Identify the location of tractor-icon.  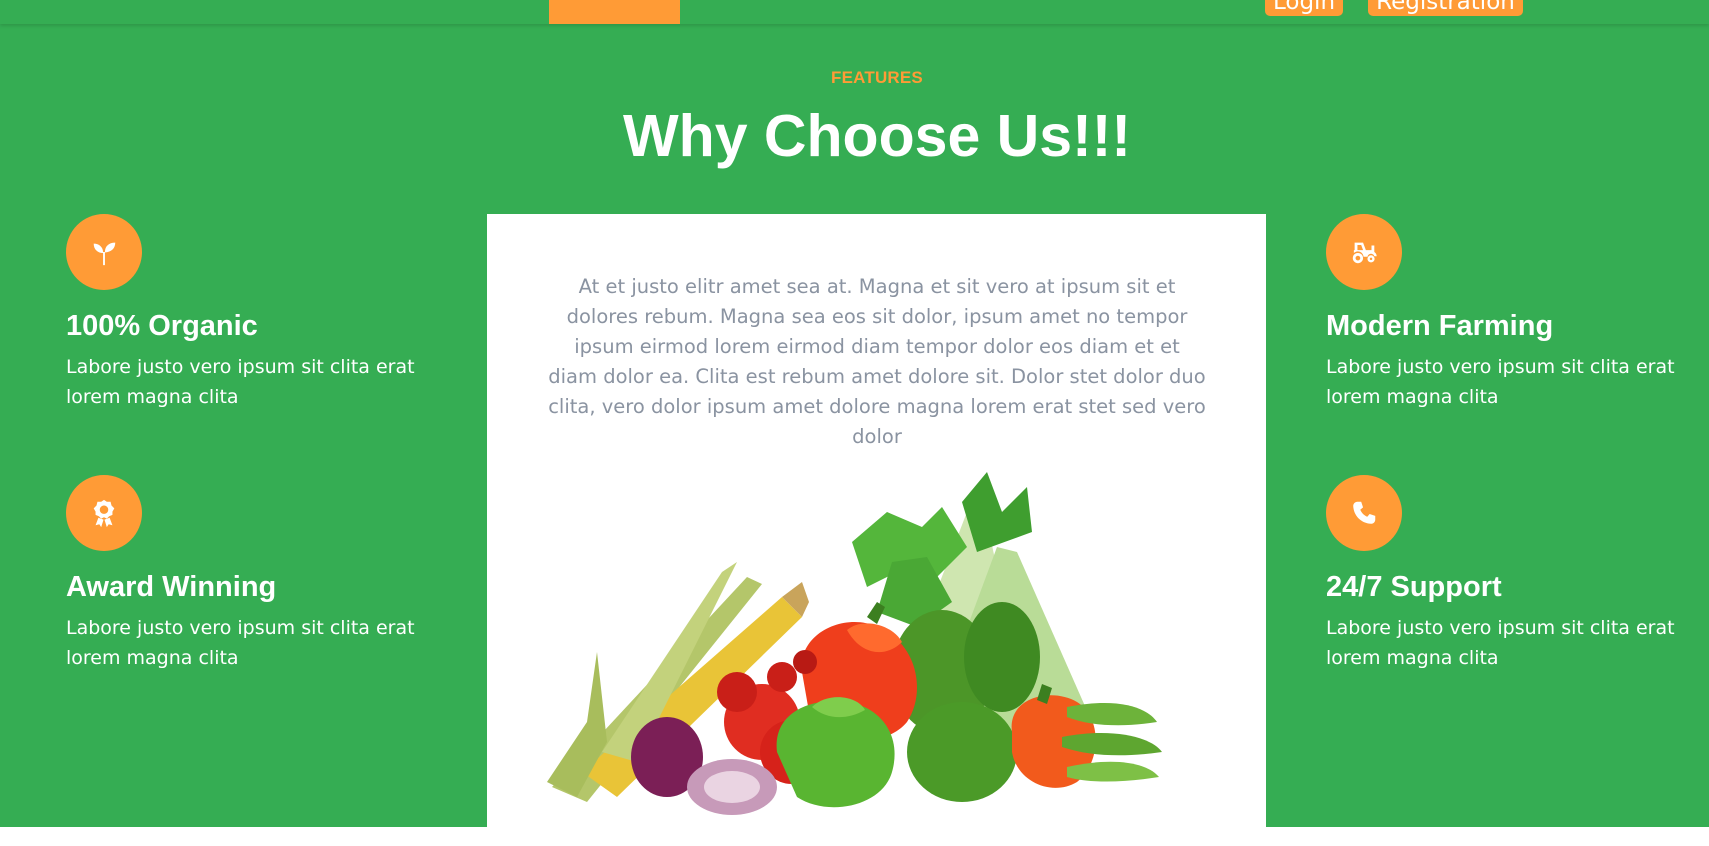
(1364, 252).